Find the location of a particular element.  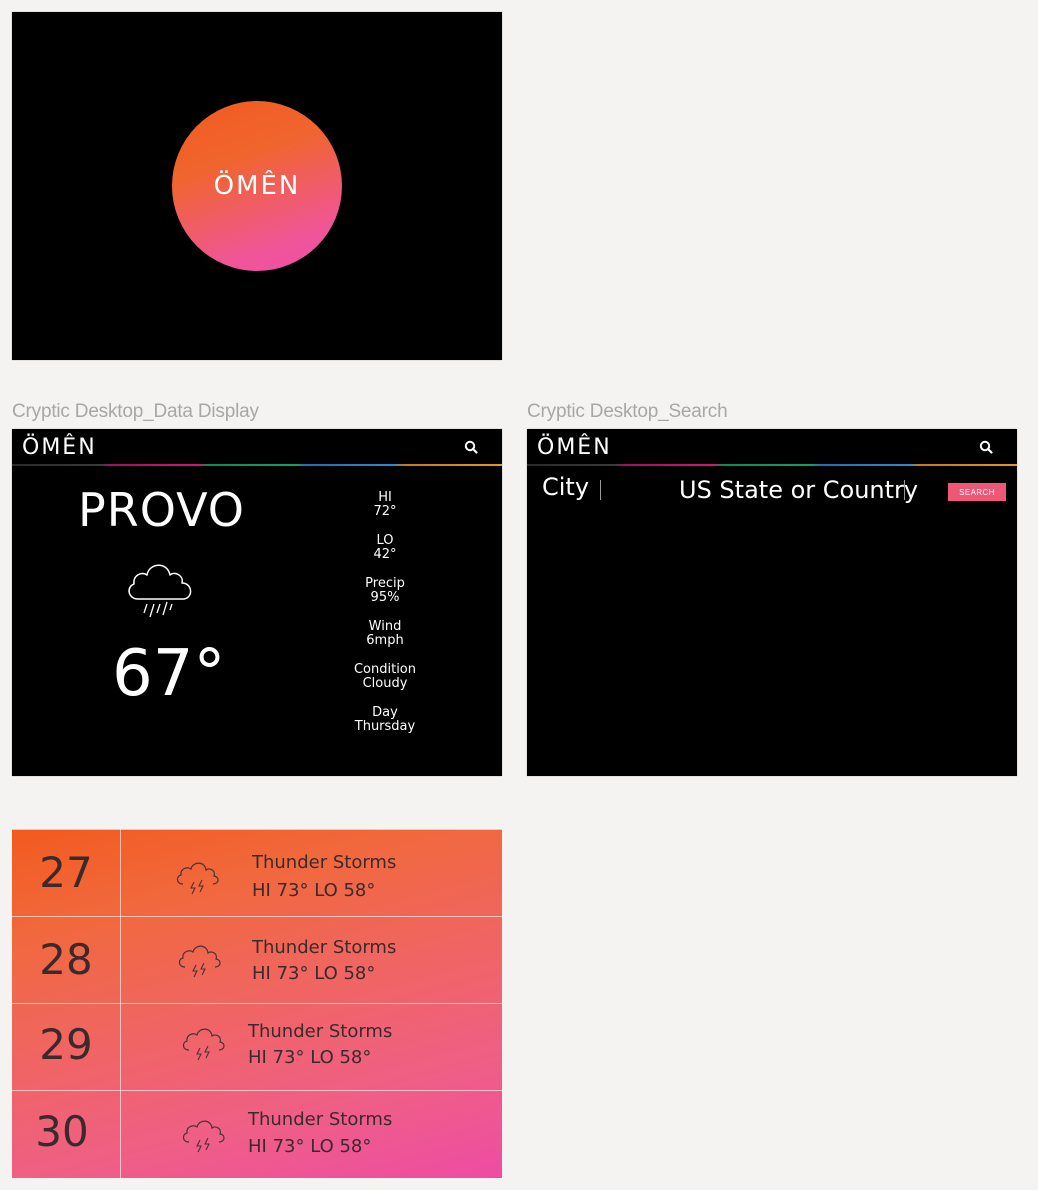

splash-screen: ÖMÊN is located at coordinates (257, 186).